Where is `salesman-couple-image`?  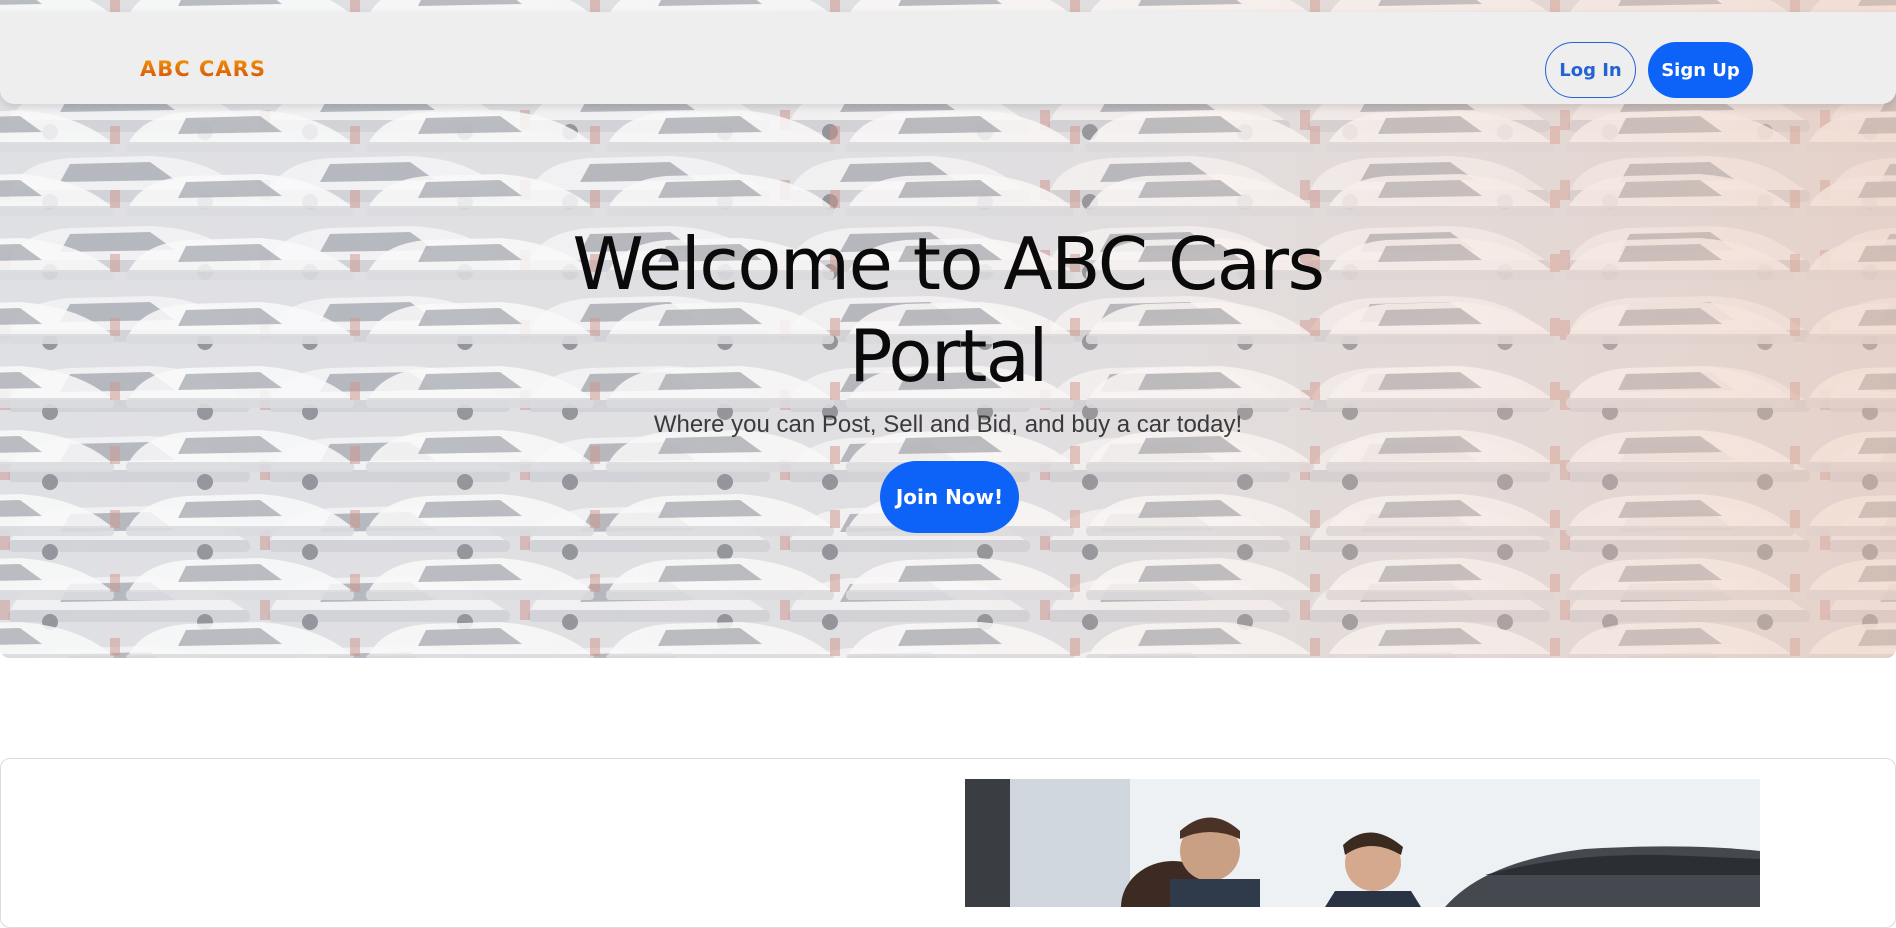 salesman-couple-image is located at coordinates (1362, 843).